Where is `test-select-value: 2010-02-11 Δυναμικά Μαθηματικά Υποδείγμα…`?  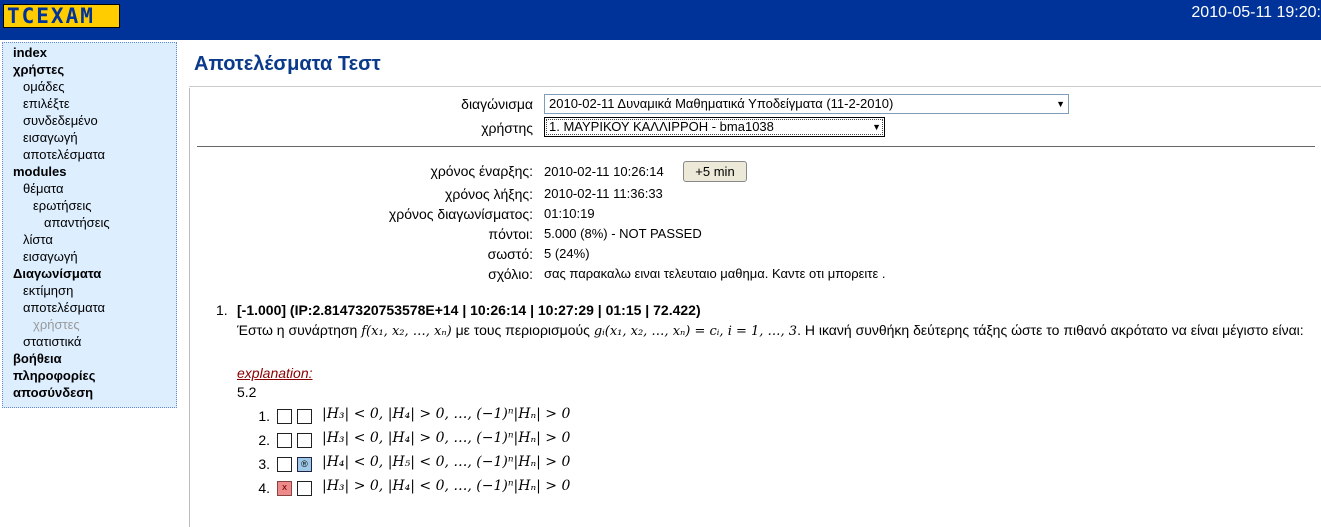 test-select-value: 2010-02-11 Δυναμικά Μαθηματικά Υποδείγμα… is located at coordinates (721, 103).